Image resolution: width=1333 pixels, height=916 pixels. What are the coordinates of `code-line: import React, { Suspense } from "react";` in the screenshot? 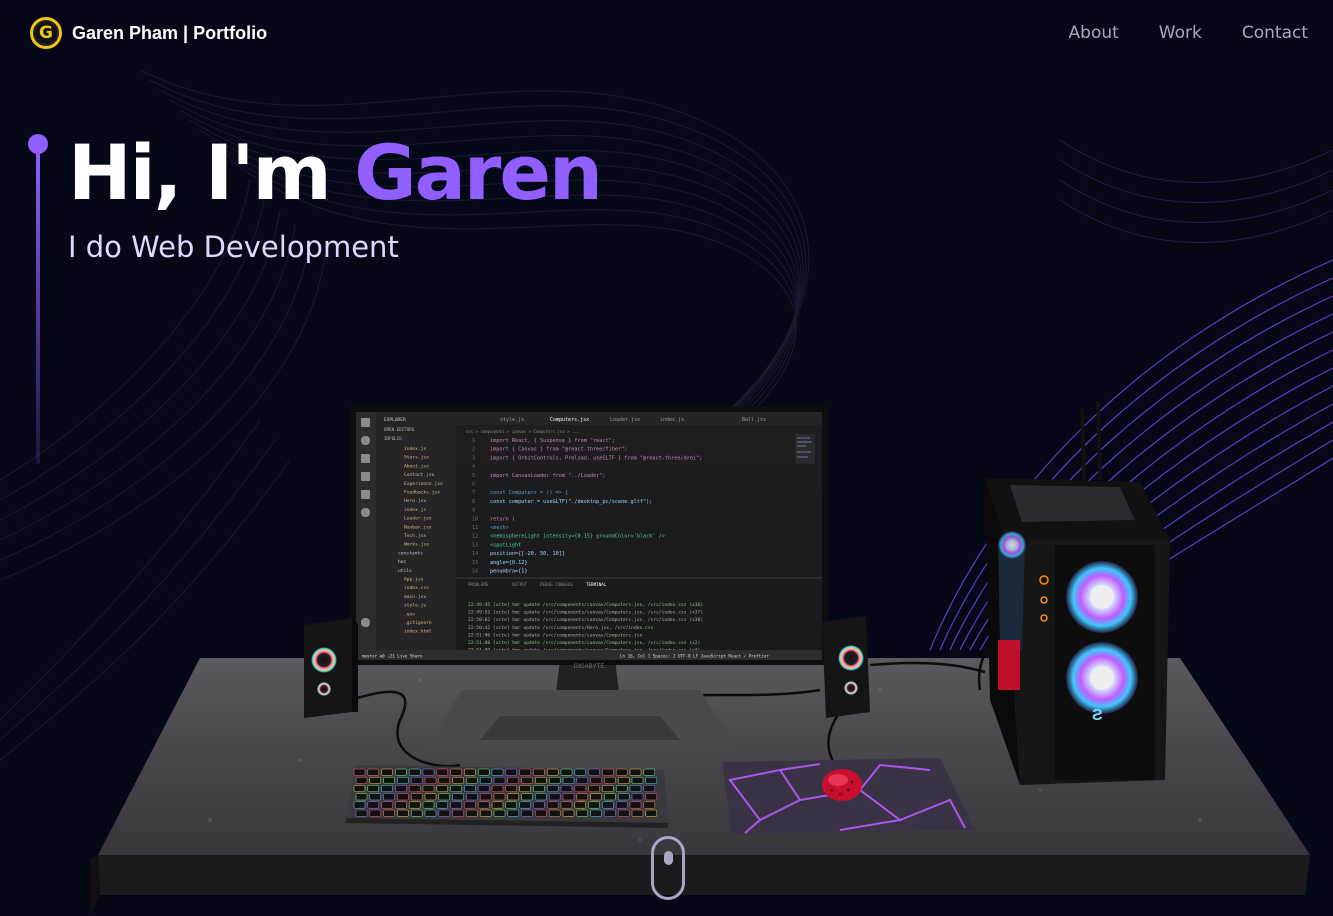 It's located at (552, 441).